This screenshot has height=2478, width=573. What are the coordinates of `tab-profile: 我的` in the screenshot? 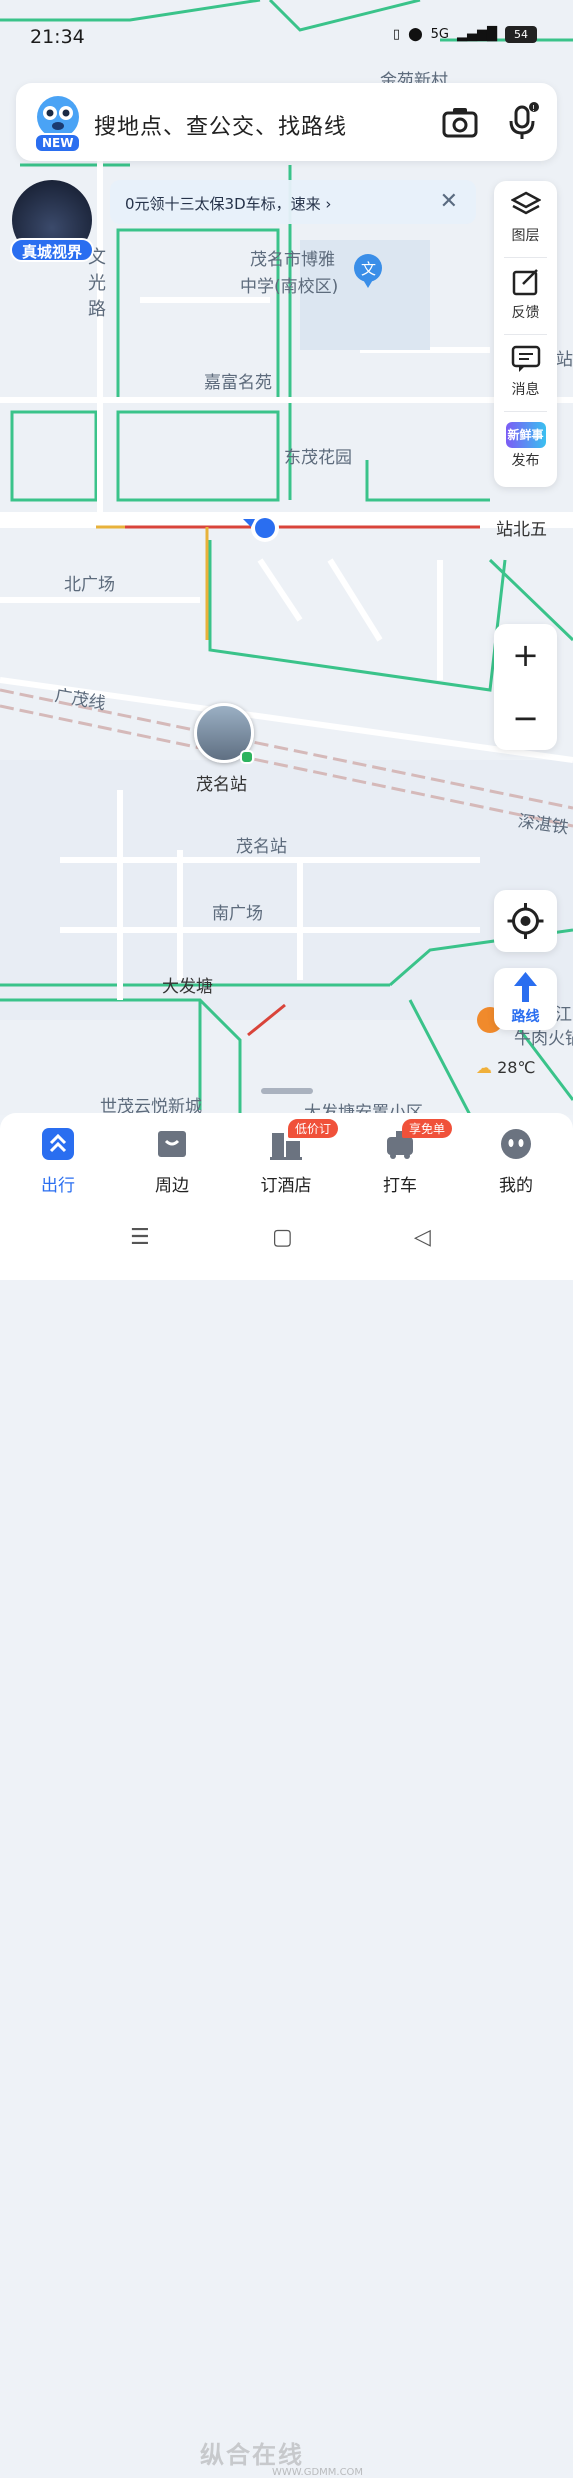 It's located at (516, 1161).